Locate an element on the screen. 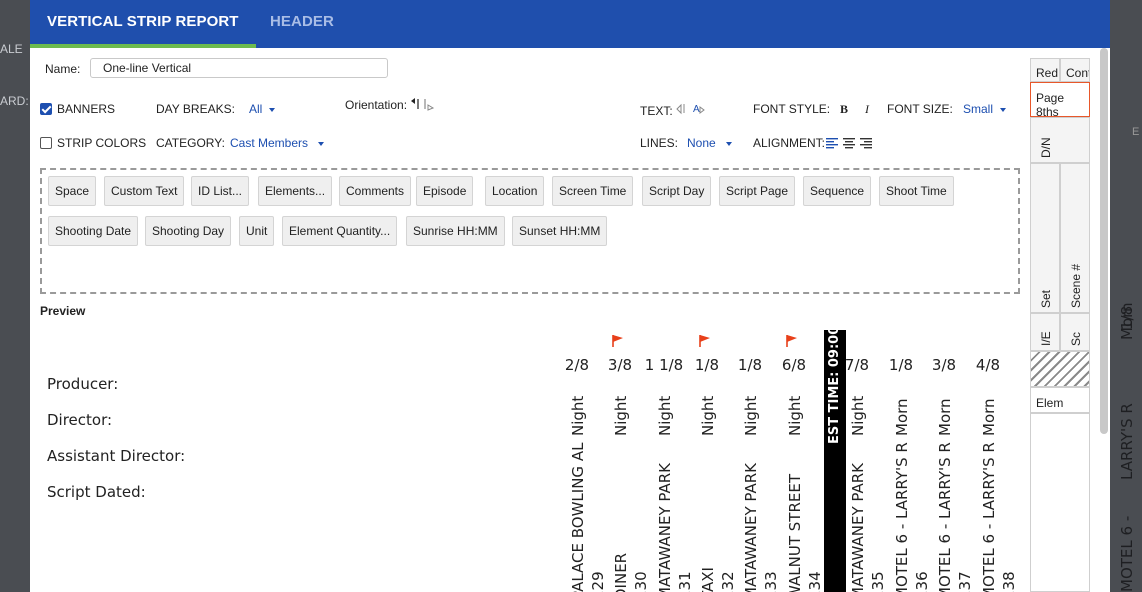  header-producer-label: Producer: is located at coordinates (83, 384).